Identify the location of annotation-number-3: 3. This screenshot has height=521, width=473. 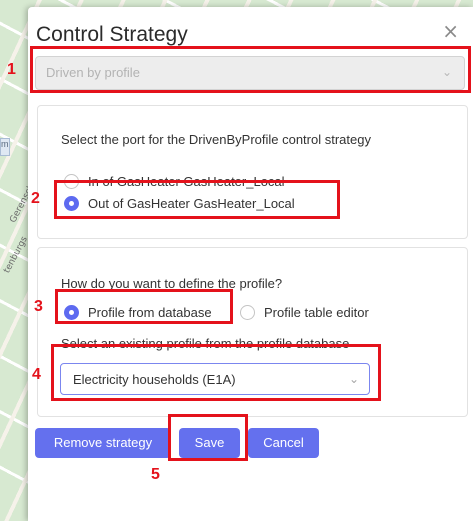
(38, 306).